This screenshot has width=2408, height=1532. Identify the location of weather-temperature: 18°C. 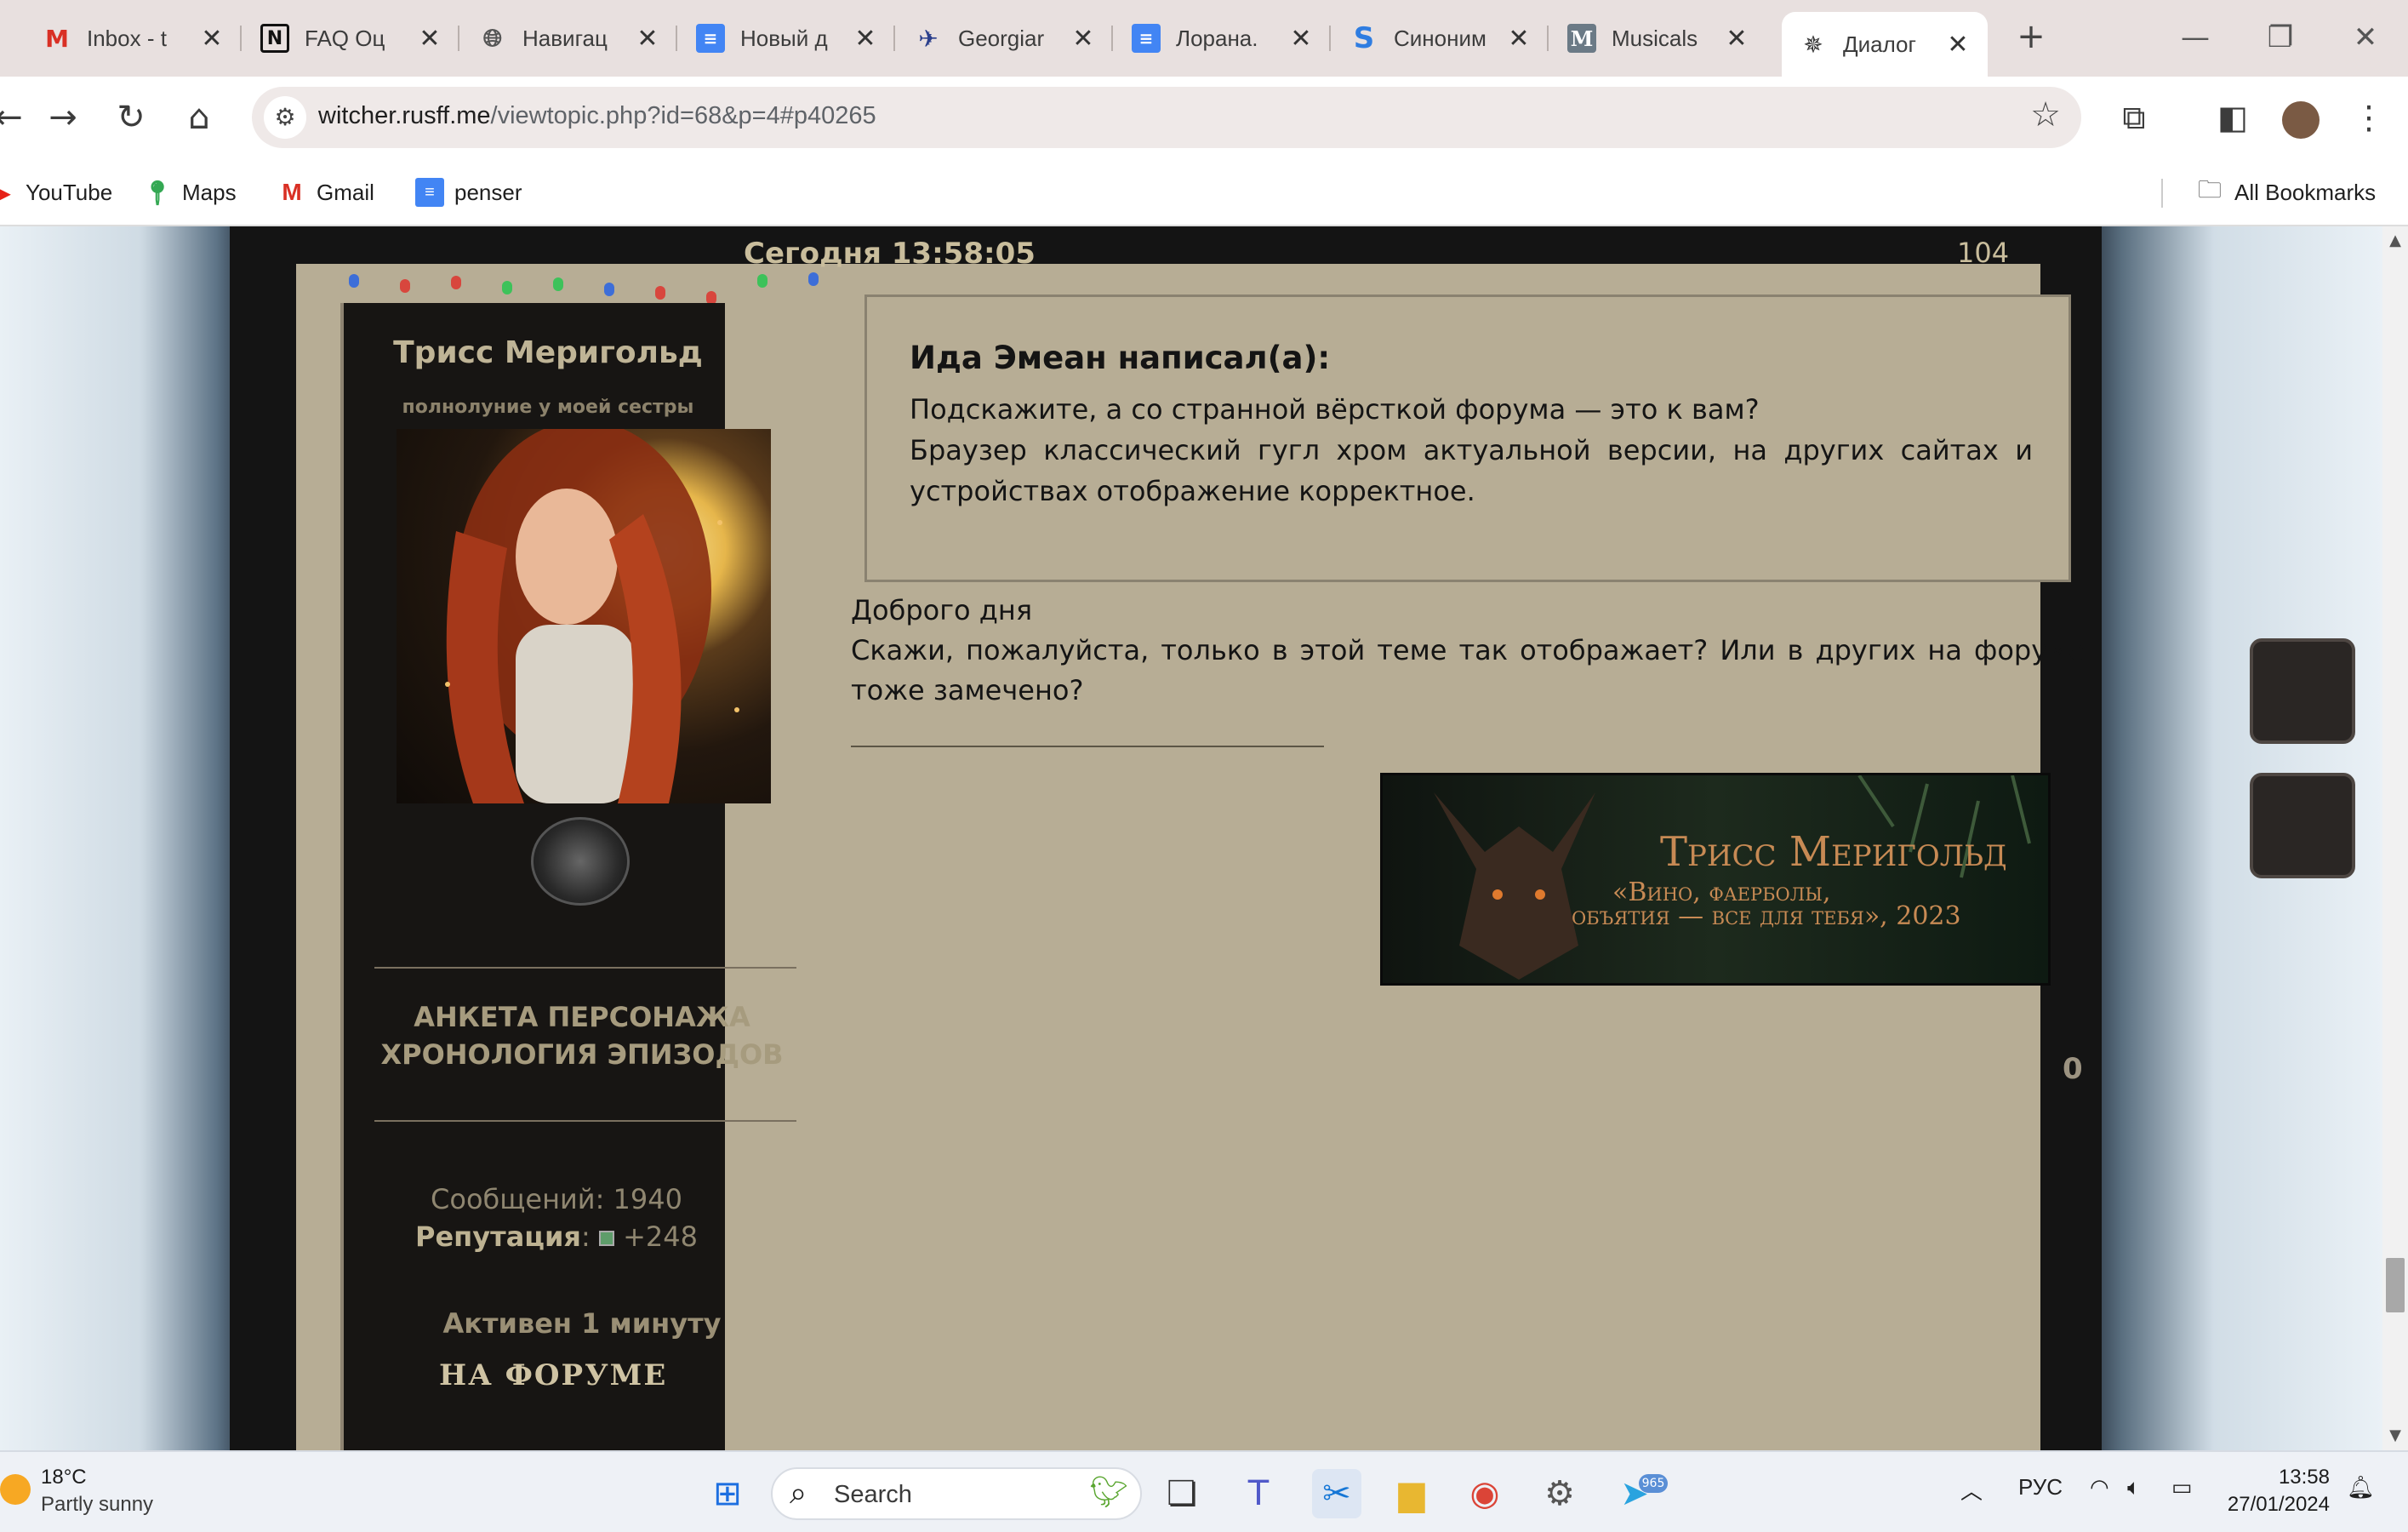
(64, 1478).